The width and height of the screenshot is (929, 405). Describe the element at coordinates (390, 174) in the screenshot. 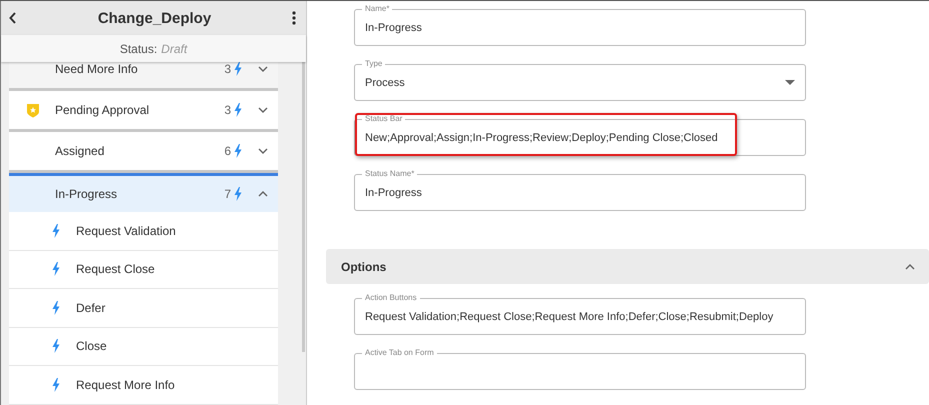

I see `field-label: Status Name*` at that location.